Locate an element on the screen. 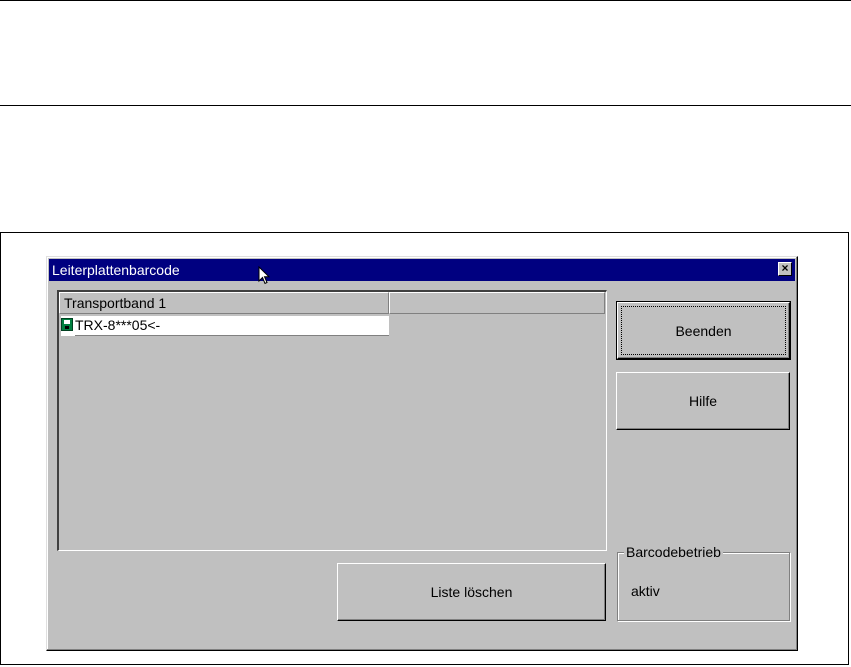 The width and height of the screenshot is (851, 667). barcode-mode-legend: Barcodebetrieb is located at coordinates (673, 552).